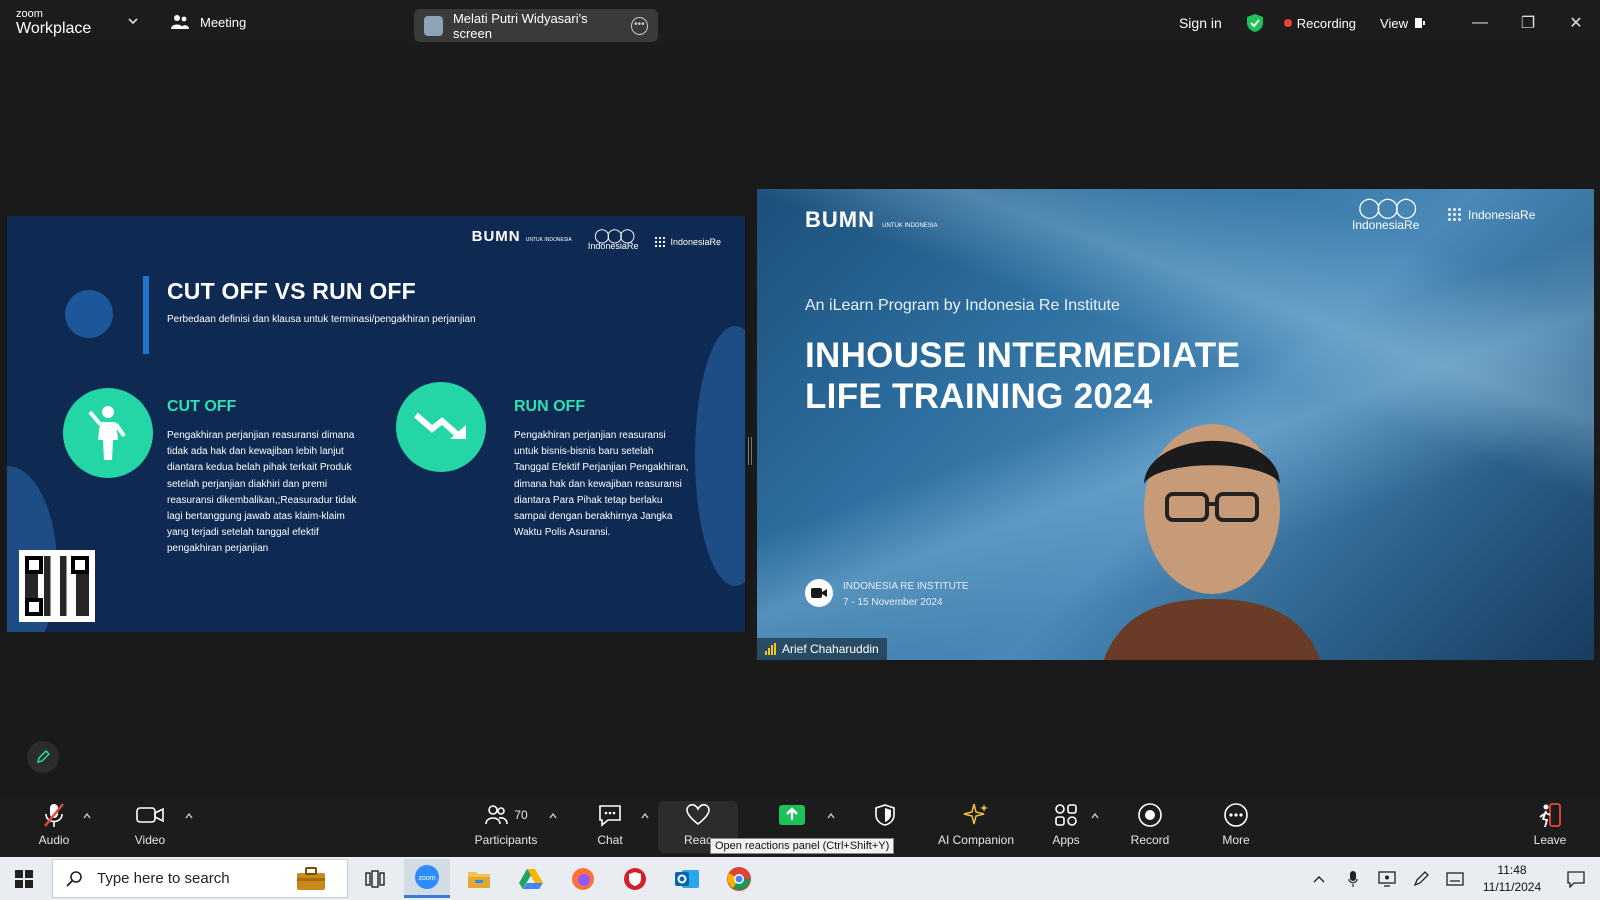 Image resolution: width=1600 pixels, height=900 pixels. I want to click on clock-time: 11:48, so click(1512, 869).